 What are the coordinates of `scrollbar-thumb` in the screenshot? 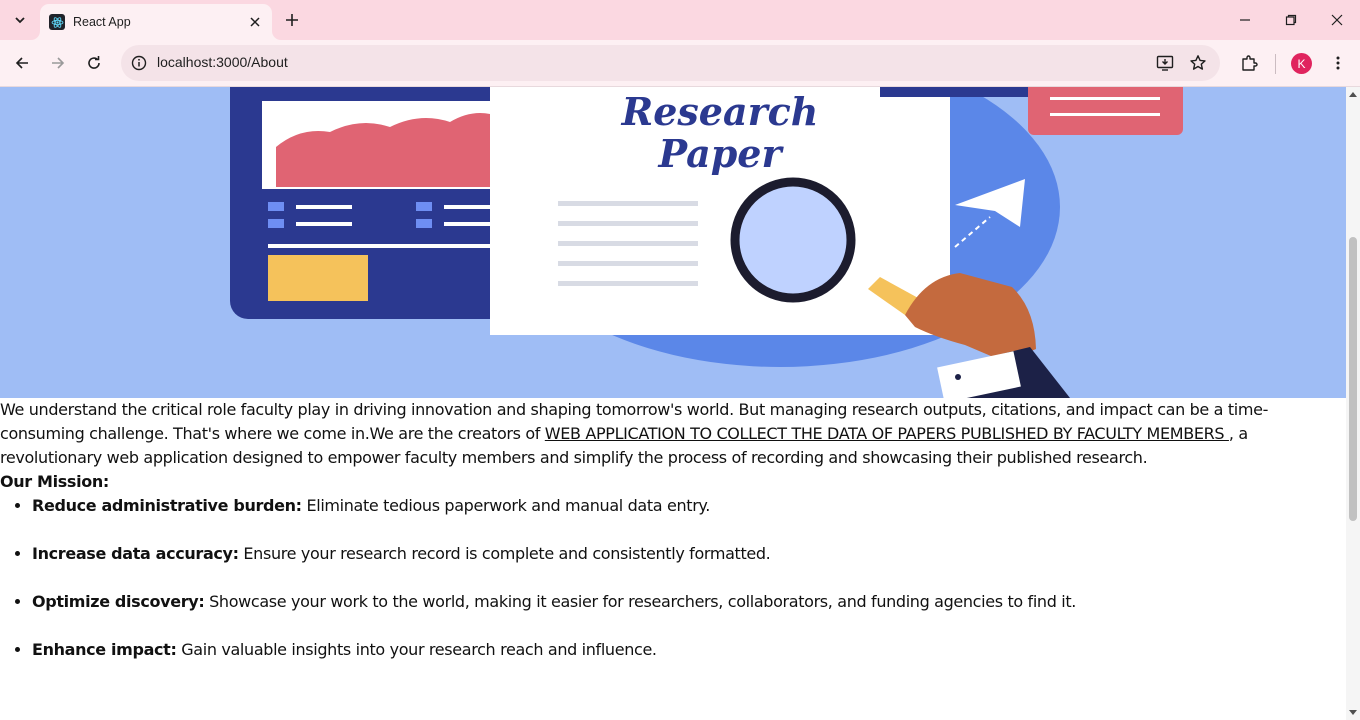 It's located at (1353, 379).